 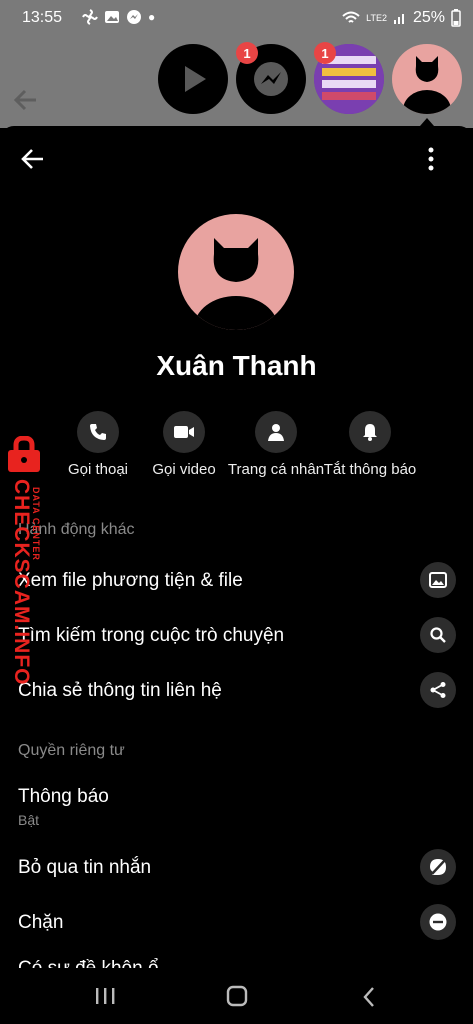 I want to click on profile-page-button: Trang cá nhân, so click(x=276, y=444).